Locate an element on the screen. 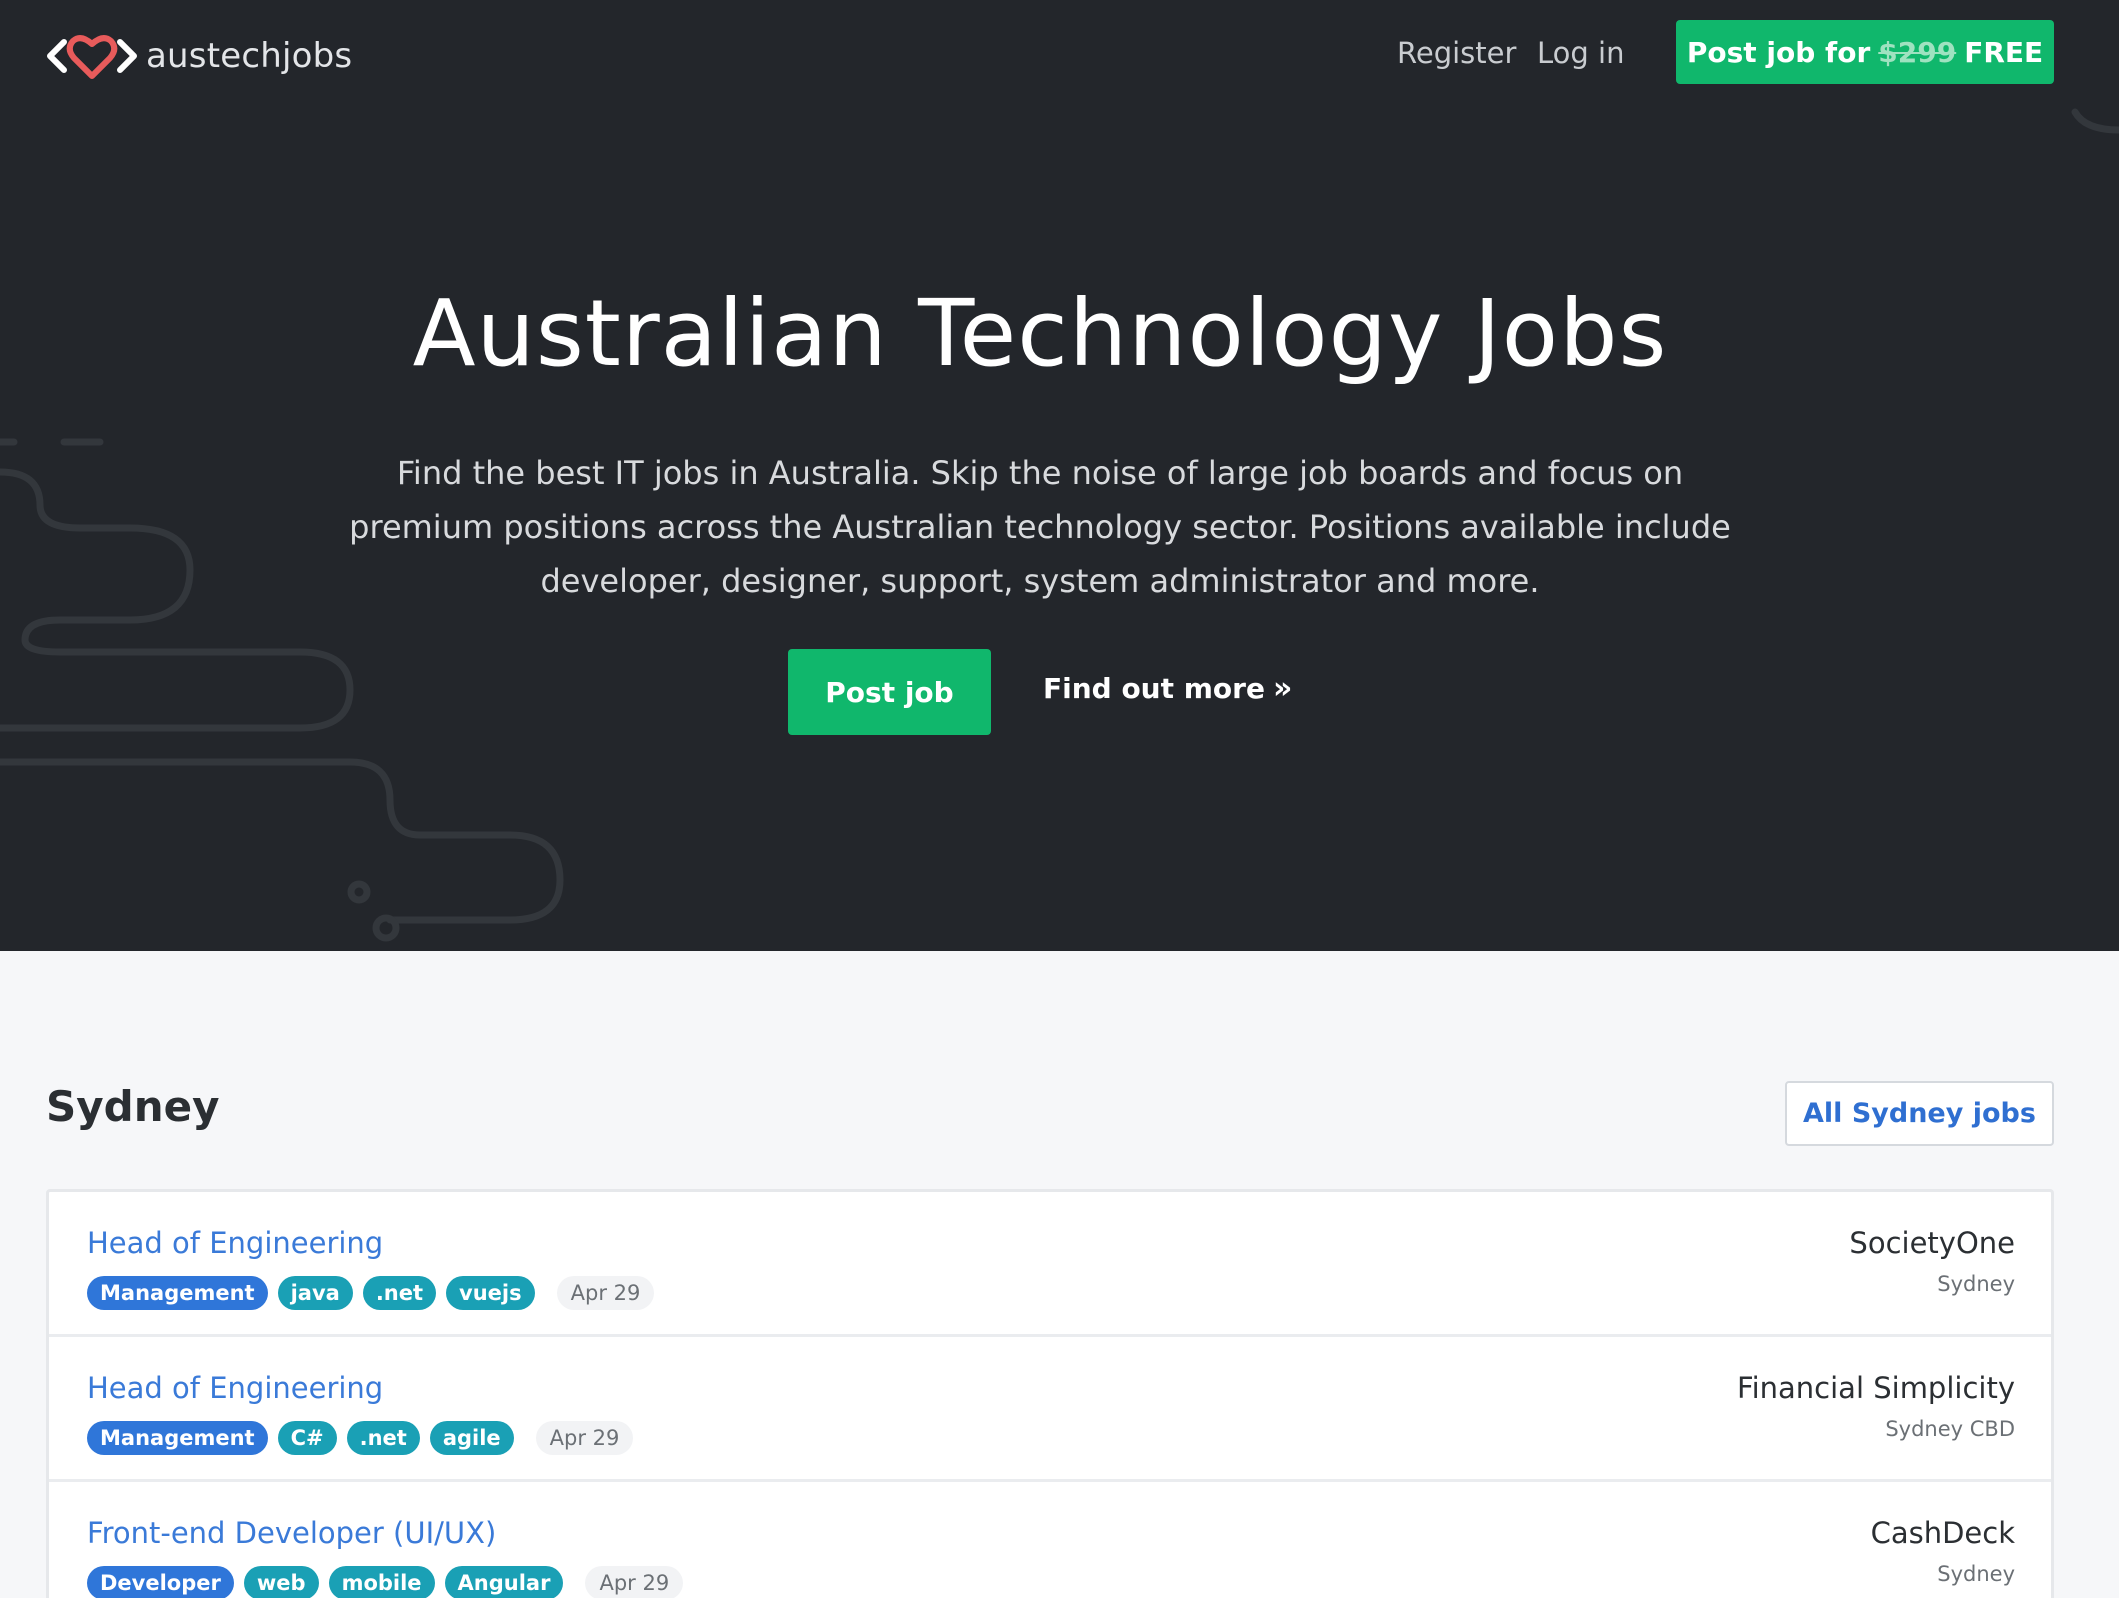  code-heart-logo-icon is located at coordinates (92, 57).